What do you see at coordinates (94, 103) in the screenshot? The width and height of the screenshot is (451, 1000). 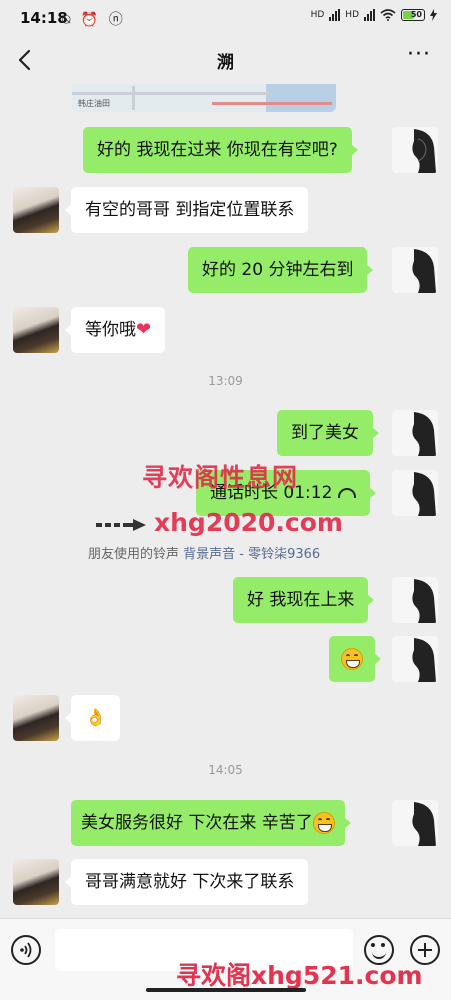 I see `map-place-label: 韩庄油田` at bounding box center [94, 103].